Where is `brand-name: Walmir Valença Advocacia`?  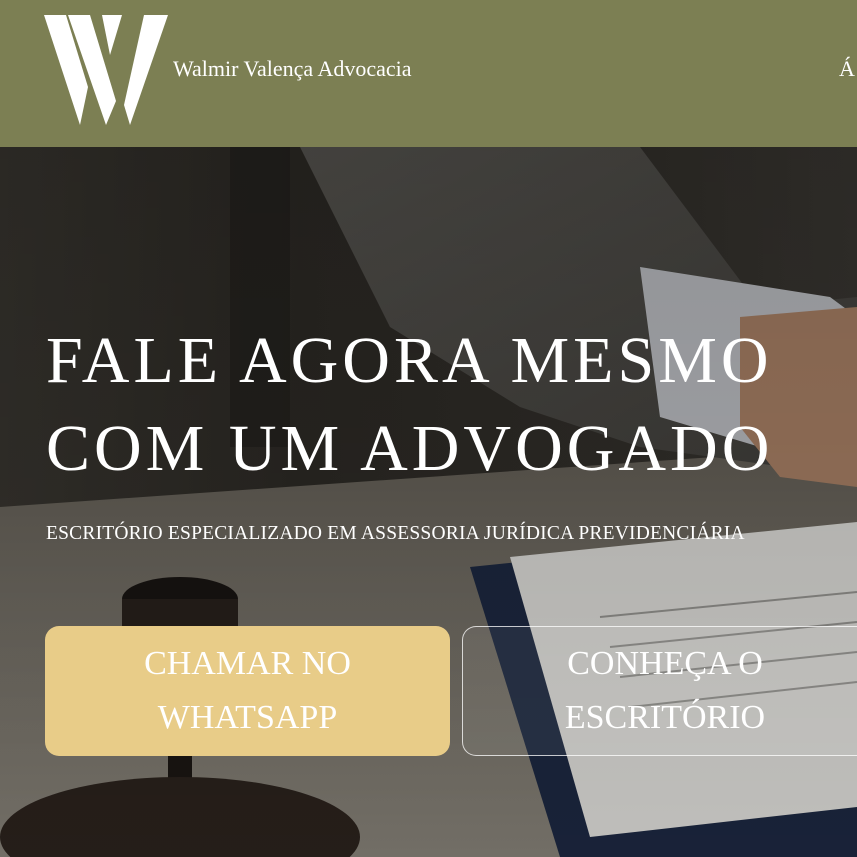
brand-name: Walmir Valença Advocacia is located at coordinates (292, 69).